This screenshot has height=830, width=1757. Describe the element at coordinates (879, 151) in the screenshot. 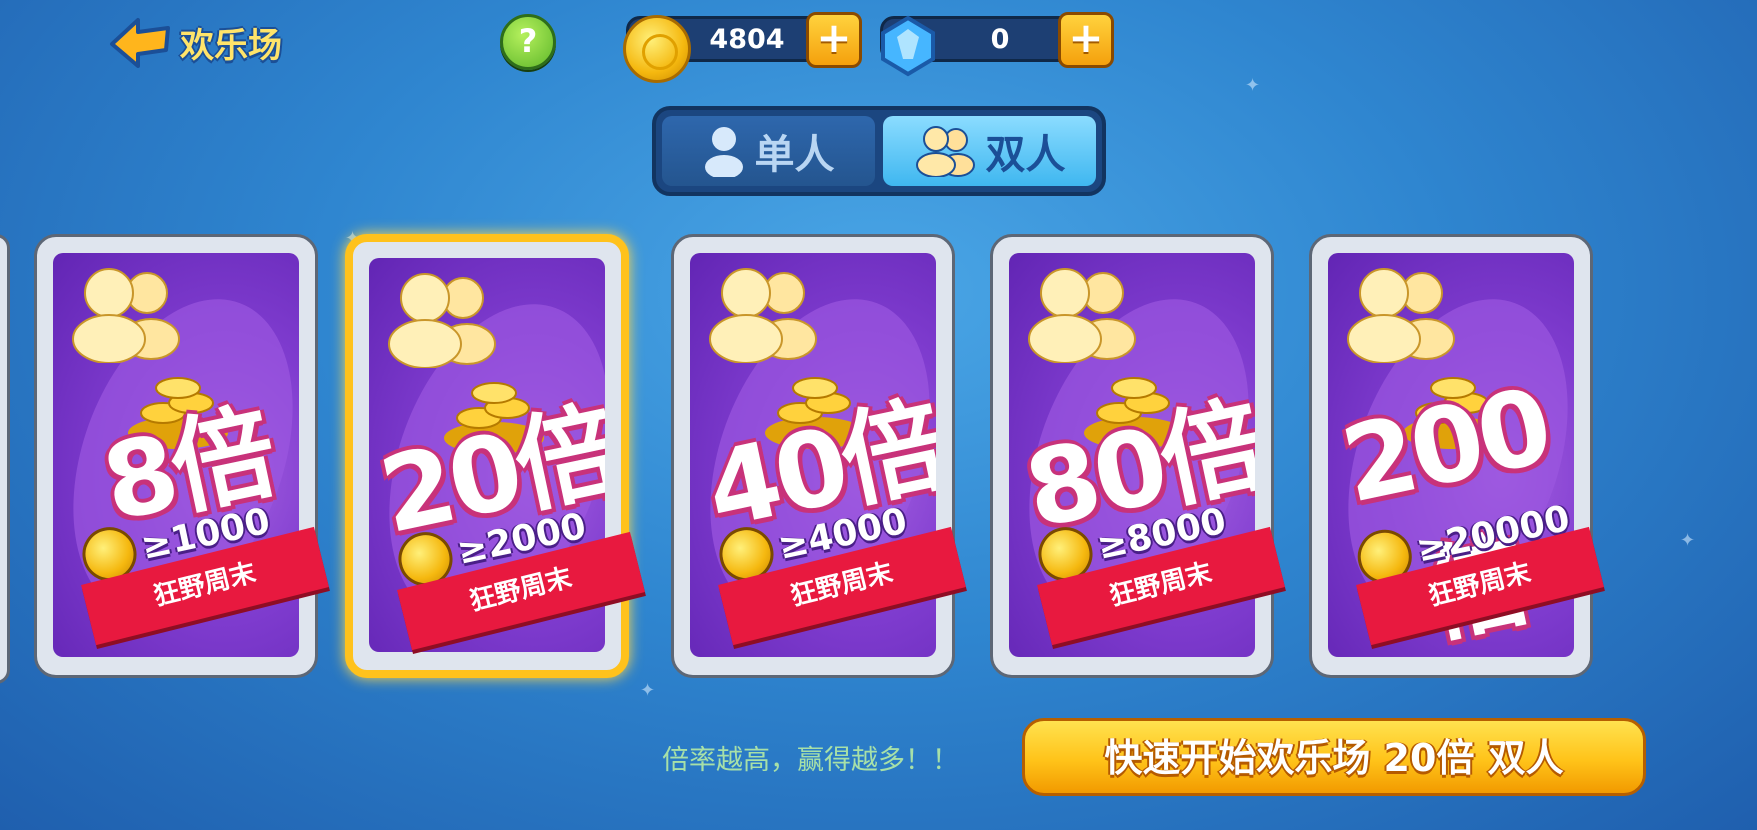

I see `mode-tabs: 单人 双人` at that location.